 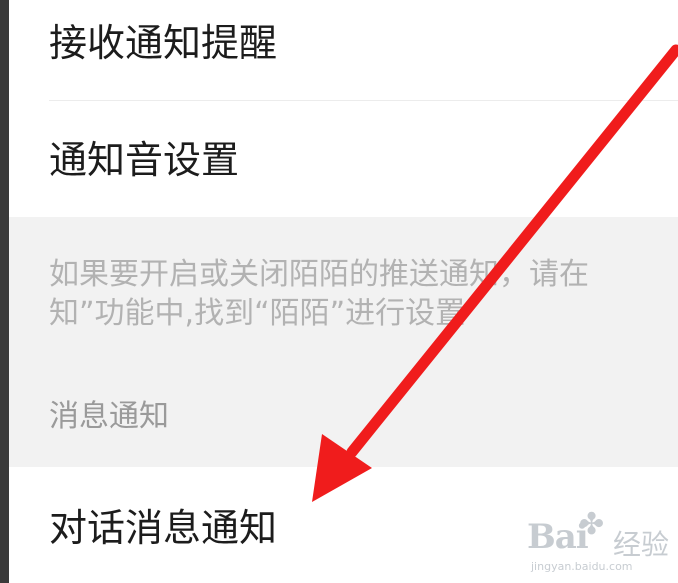 What do you see at coordinates (592, 524) in the screenshot?
I see `paw-icon: ✤` at bounding box center [592, 524].